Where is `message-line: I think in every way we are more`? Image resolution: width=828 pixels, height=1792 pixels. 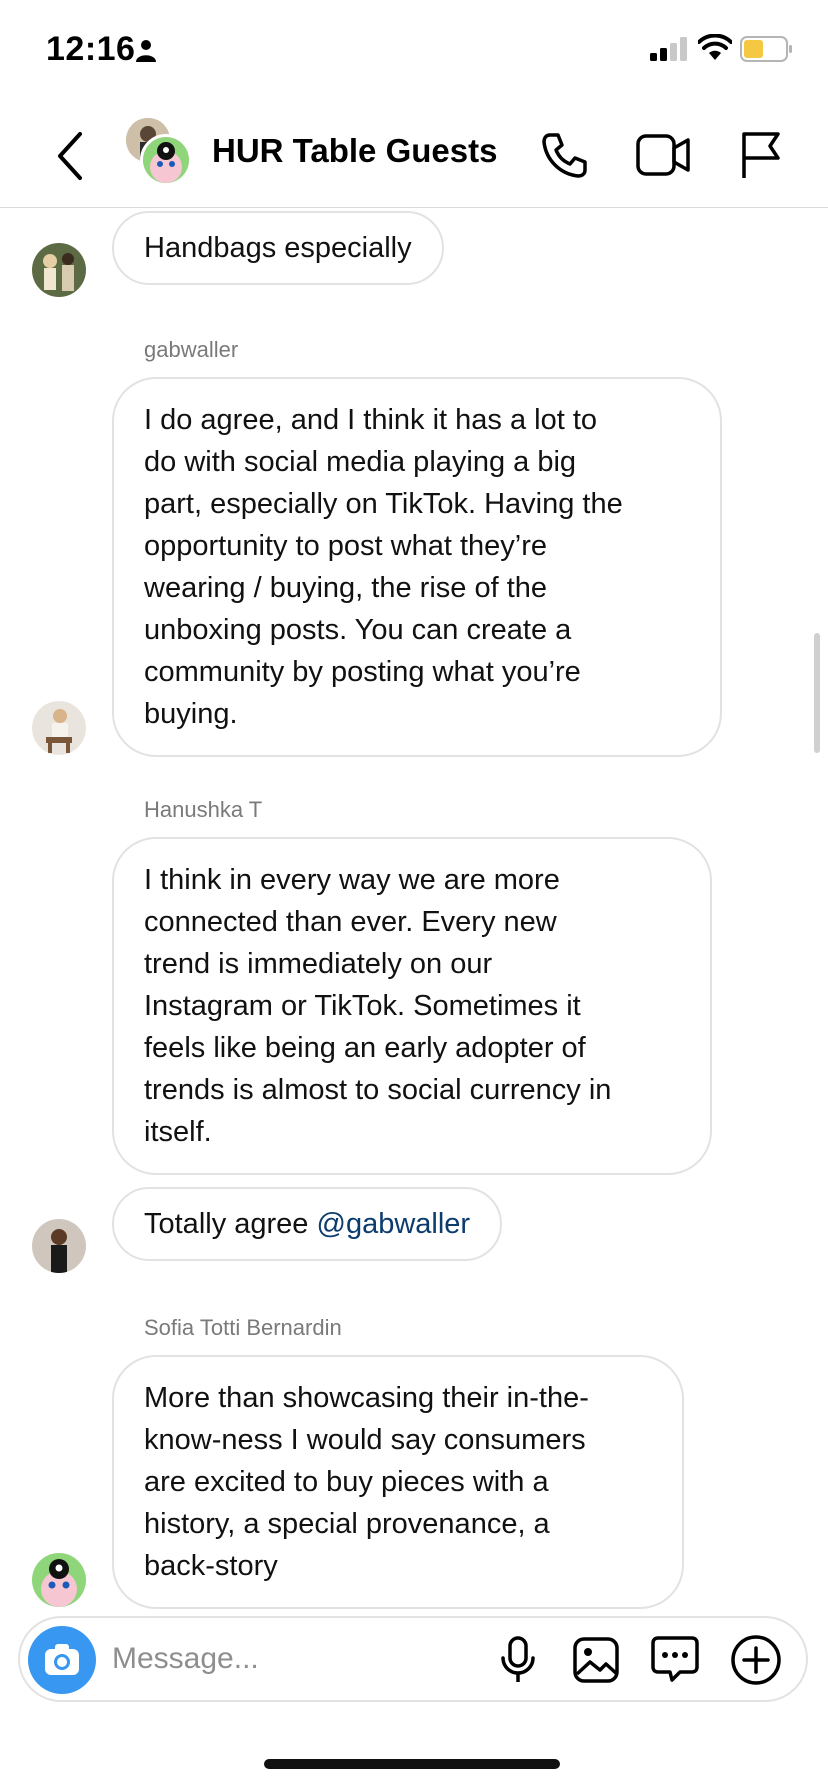 message-line: I think in every way we are more is located at coordinates (352, 880).